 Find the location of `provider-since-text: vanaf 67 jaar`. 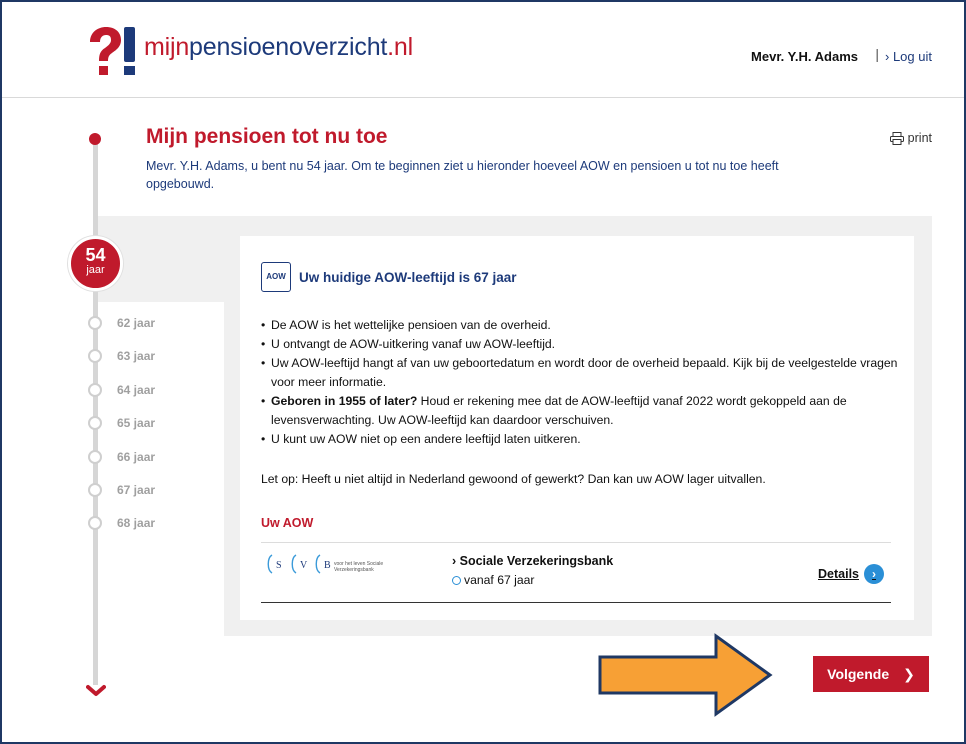

provider-since-text: vanaf 67 jaar is located at coordinates (499, 580).